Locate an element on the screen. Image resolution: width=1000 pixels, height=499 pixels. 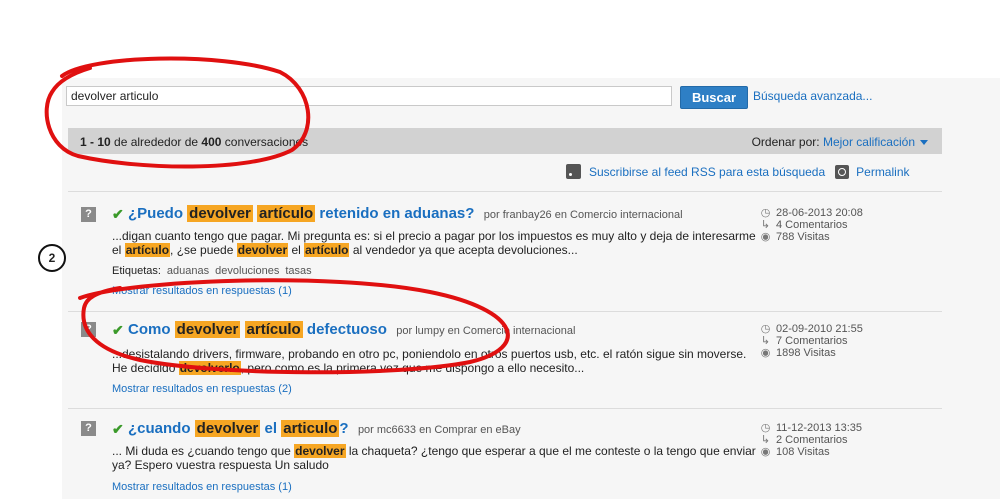
item-views-row: ◉ 788 Visitas is located at coordinates (811, 237).